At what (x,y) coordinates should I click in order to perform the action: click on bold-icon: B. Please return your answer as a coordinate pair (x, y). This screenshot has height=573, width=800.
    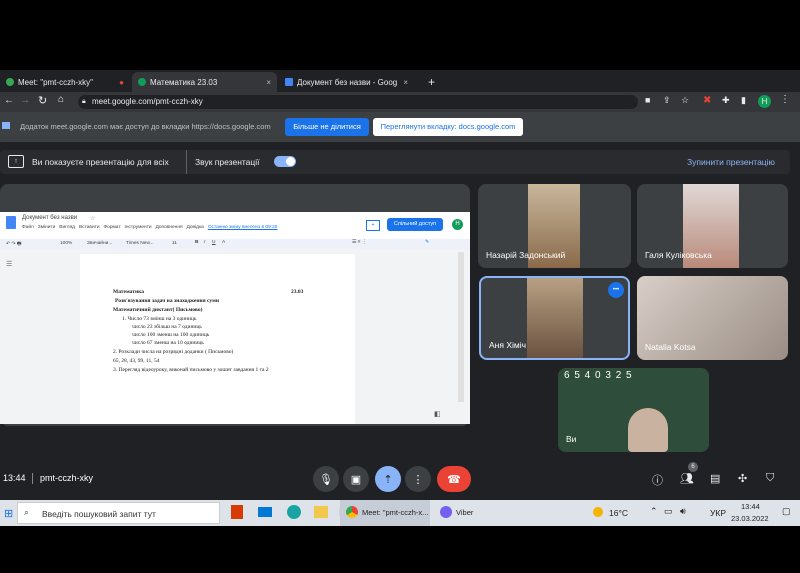
    Looking at the image, I should click on (196, 242).